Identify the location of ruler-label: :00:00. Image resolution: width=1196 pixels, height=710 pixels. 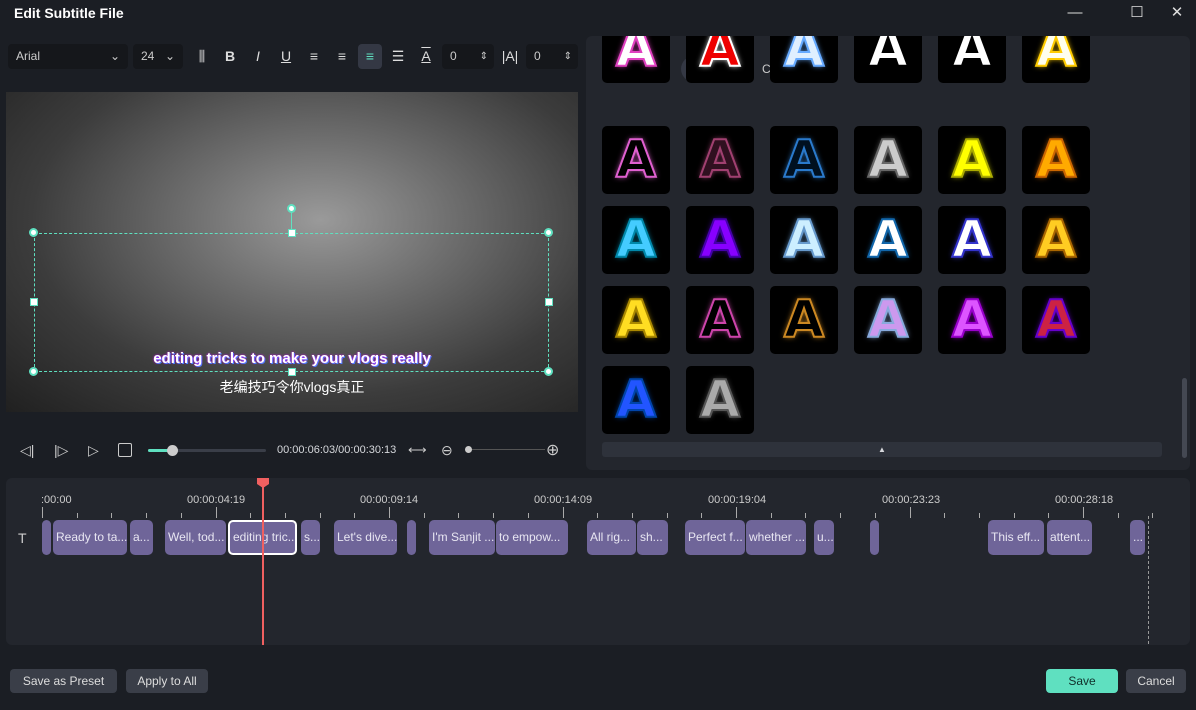
(56, 500).